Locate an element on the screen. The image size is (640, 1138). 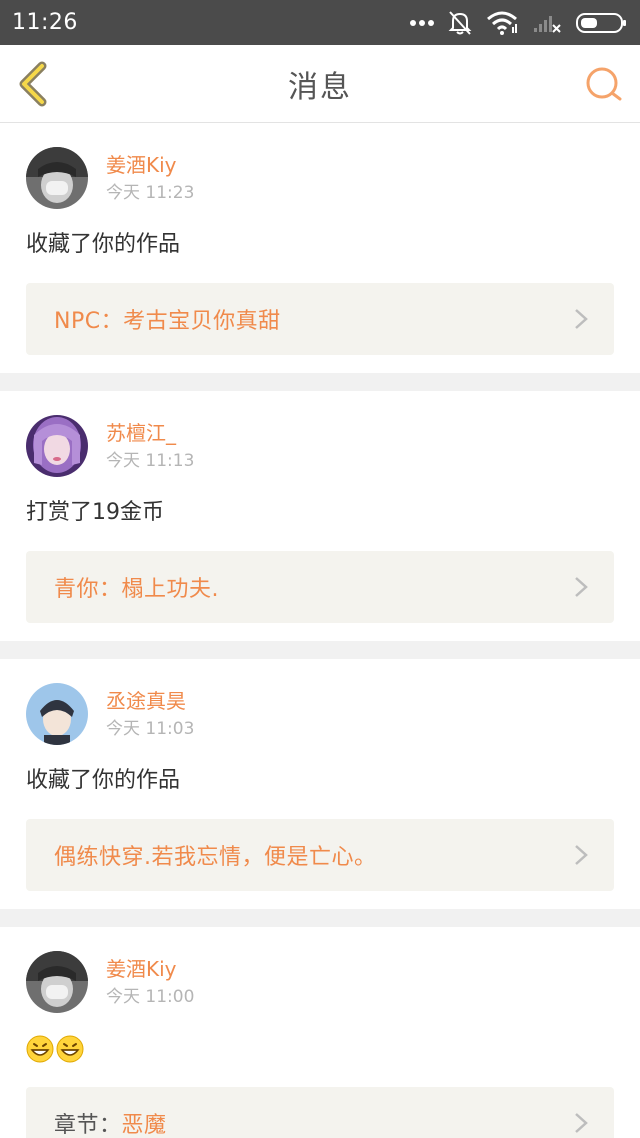
mute-bell-icon is located at coordinates (460, 23).